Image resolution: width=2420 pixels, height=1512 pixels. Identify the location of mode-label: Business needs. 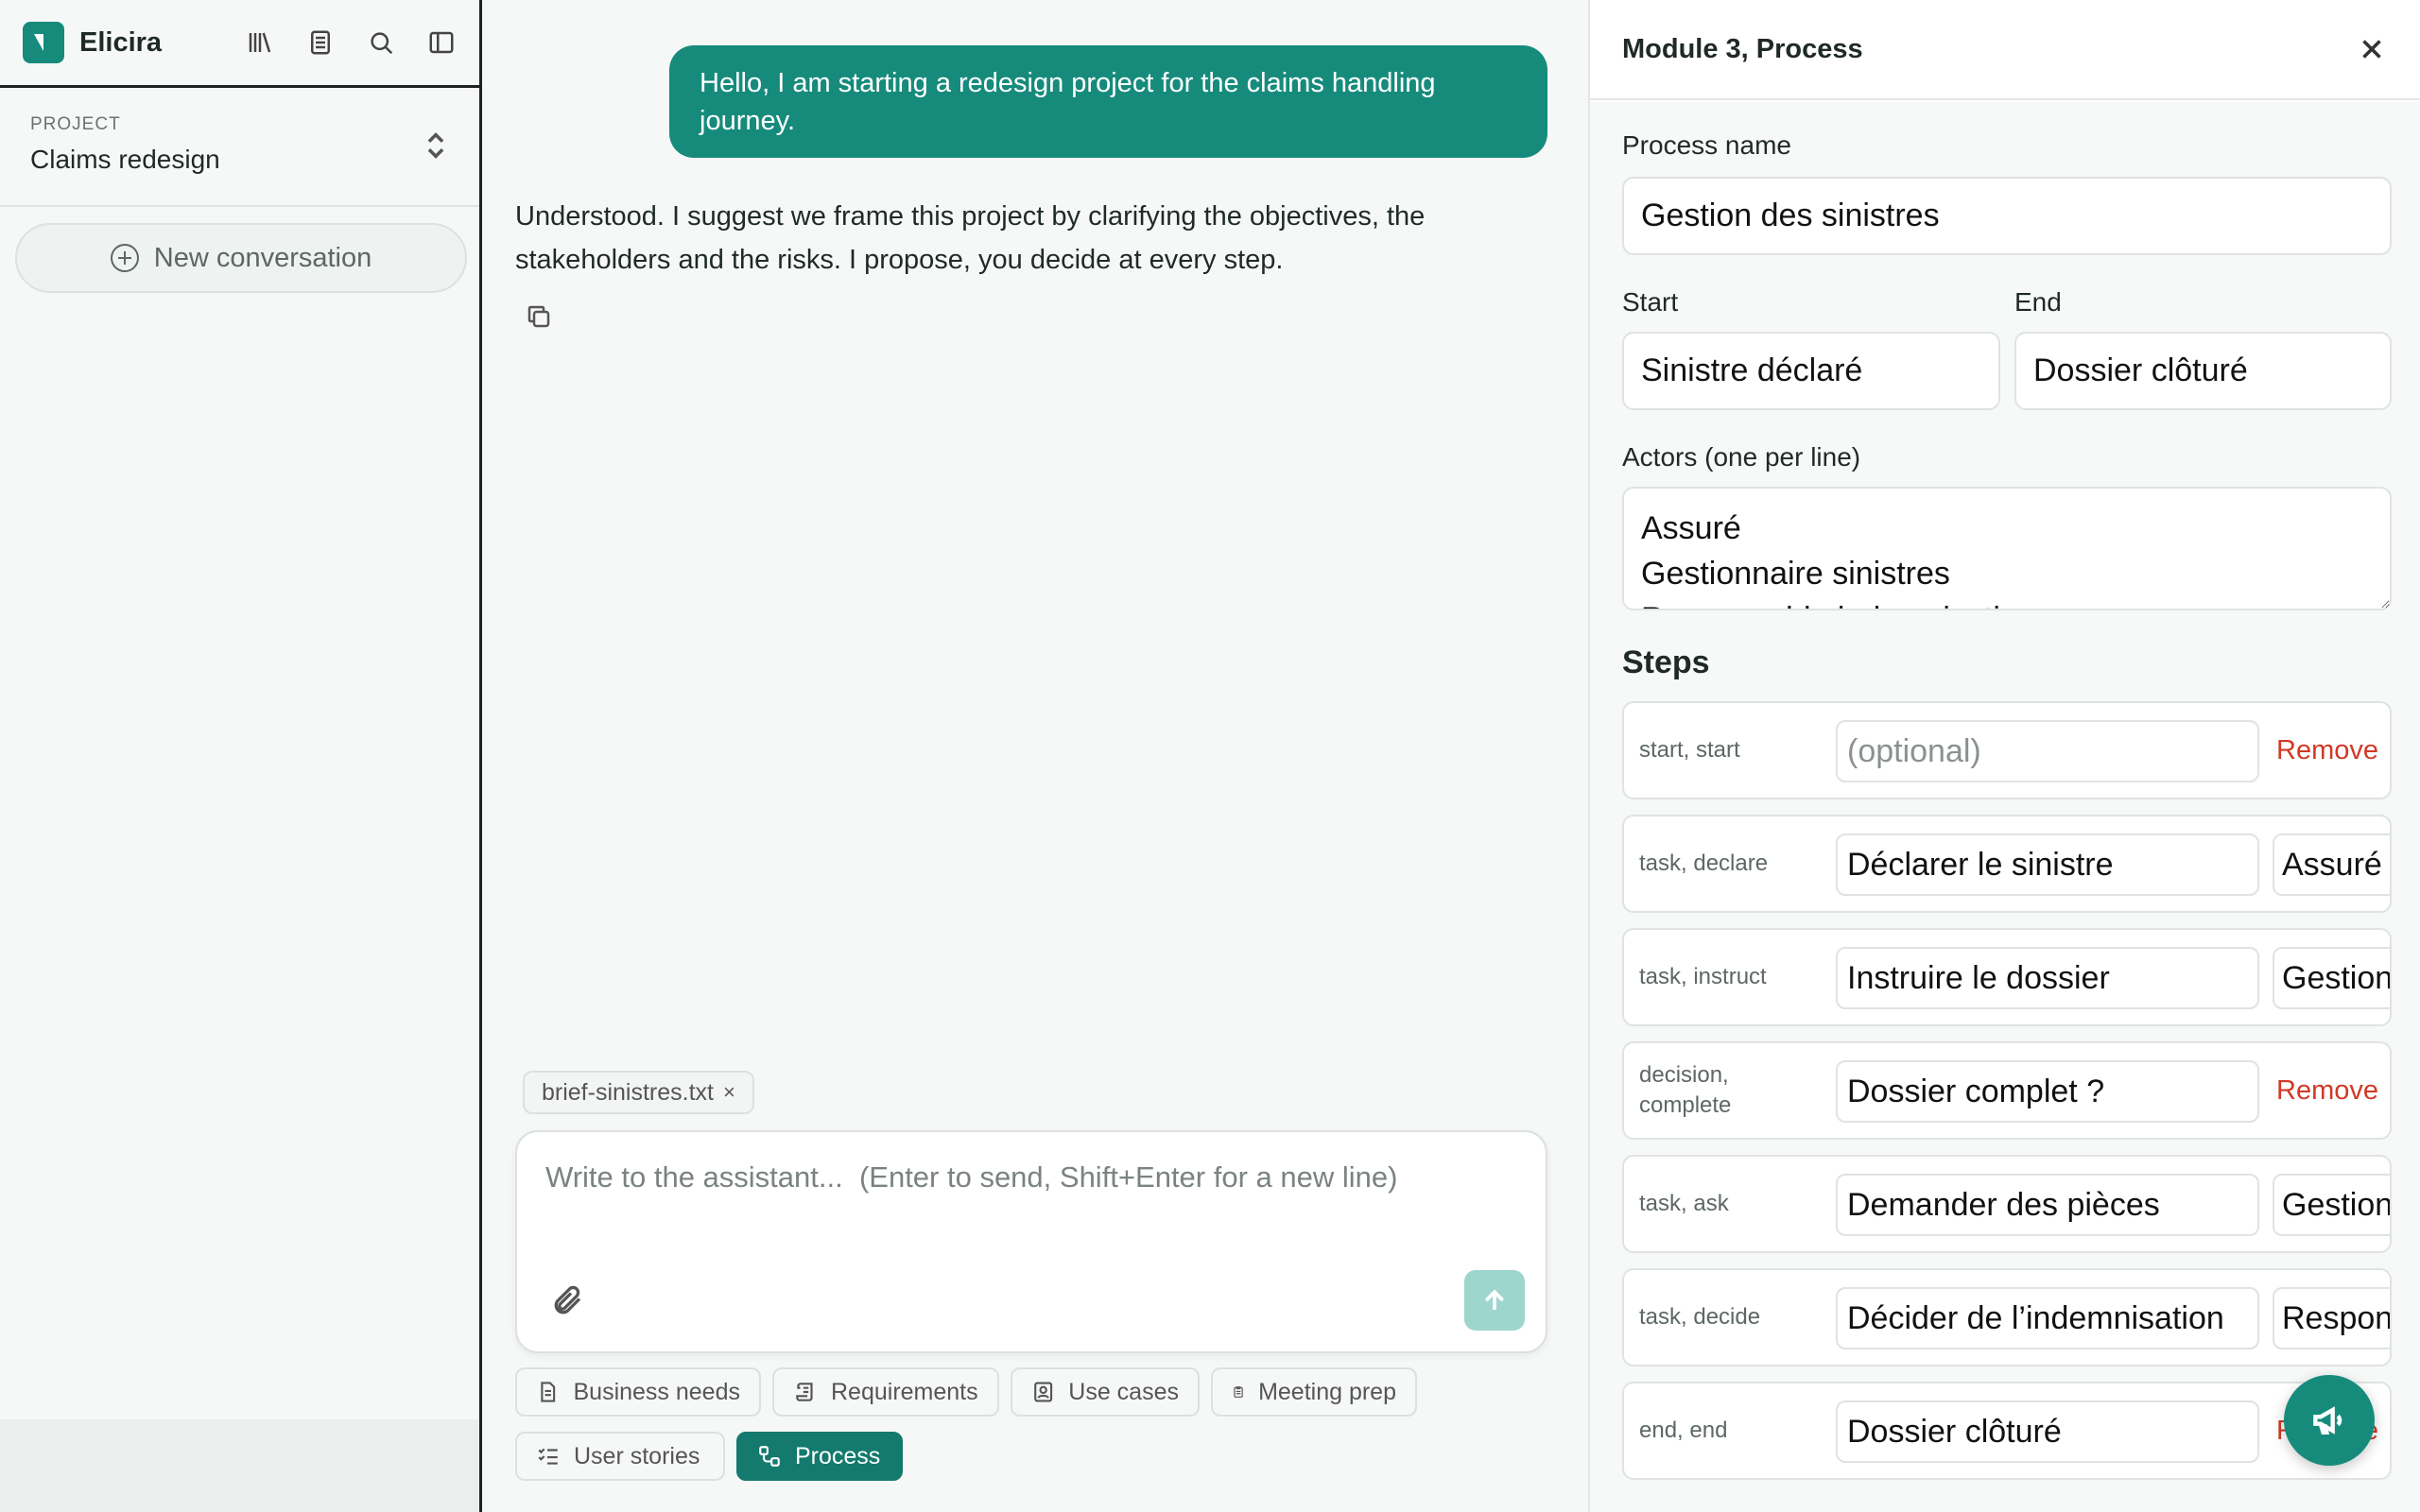
(656, 1391).